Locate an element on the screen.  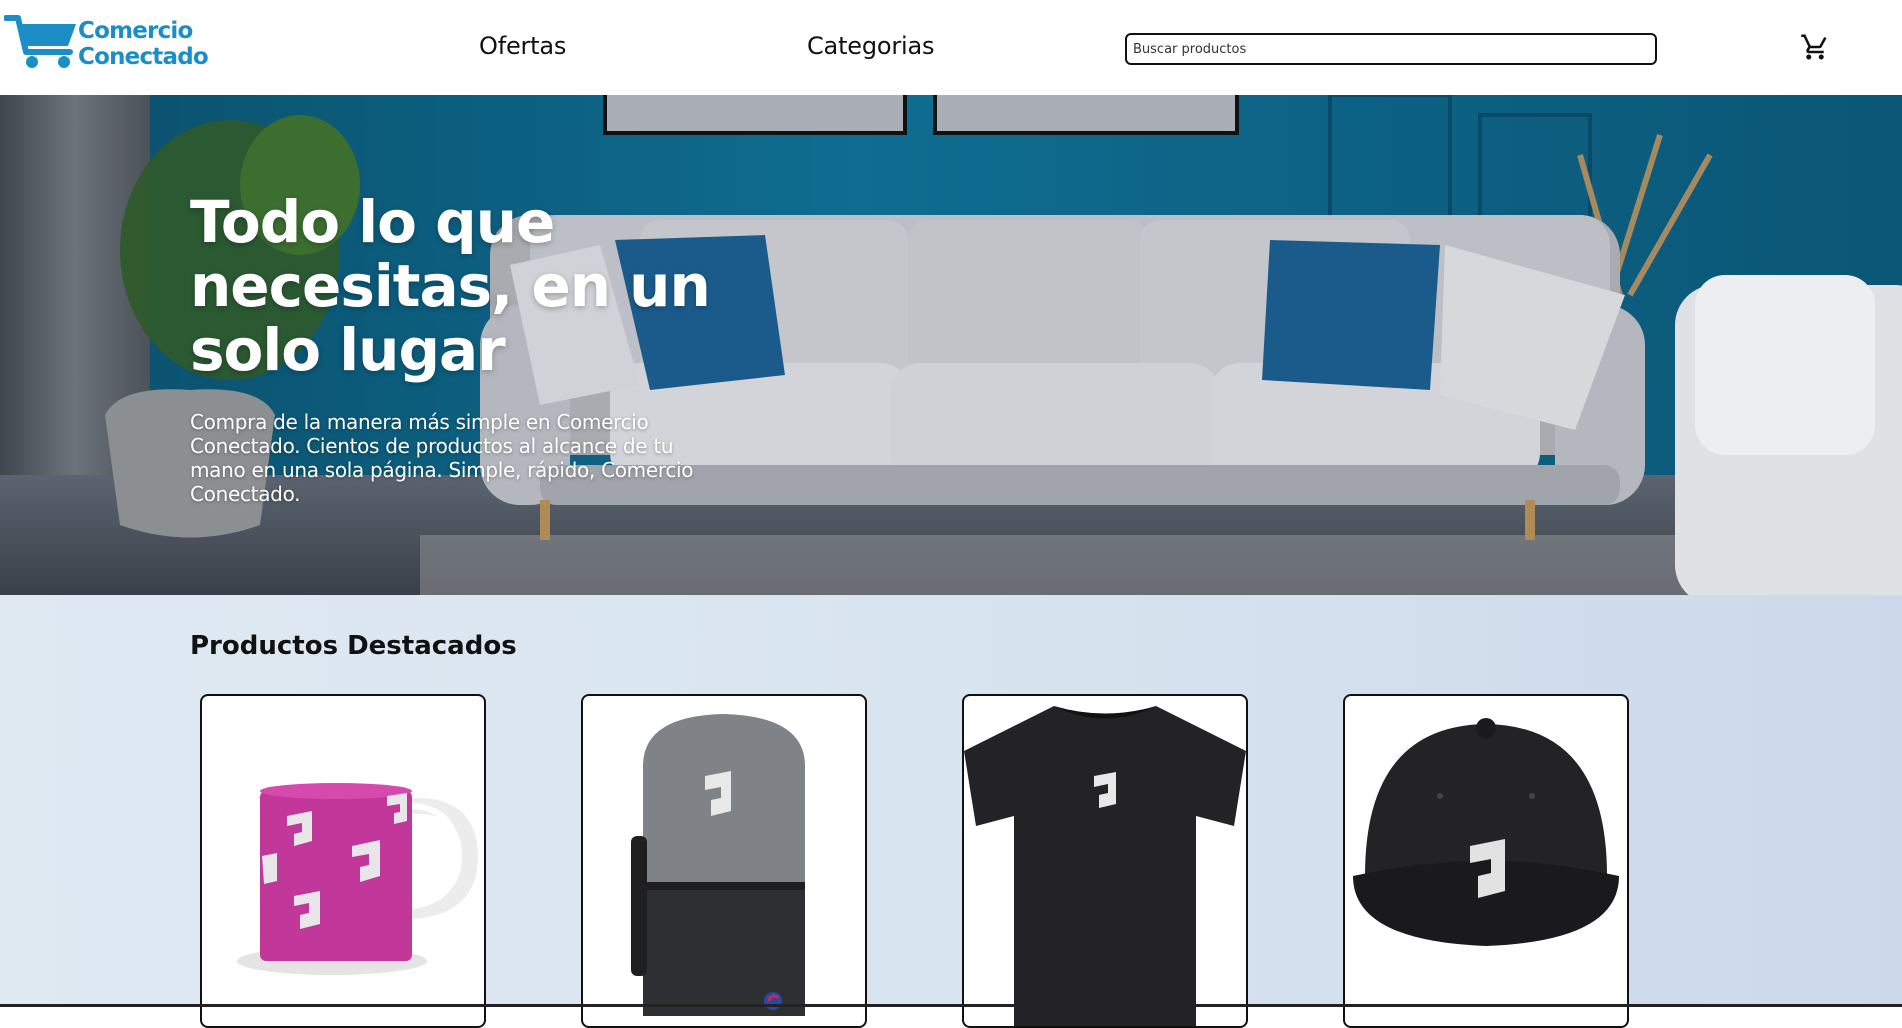
magenta-mug-image is located at coordinates (358, 879).